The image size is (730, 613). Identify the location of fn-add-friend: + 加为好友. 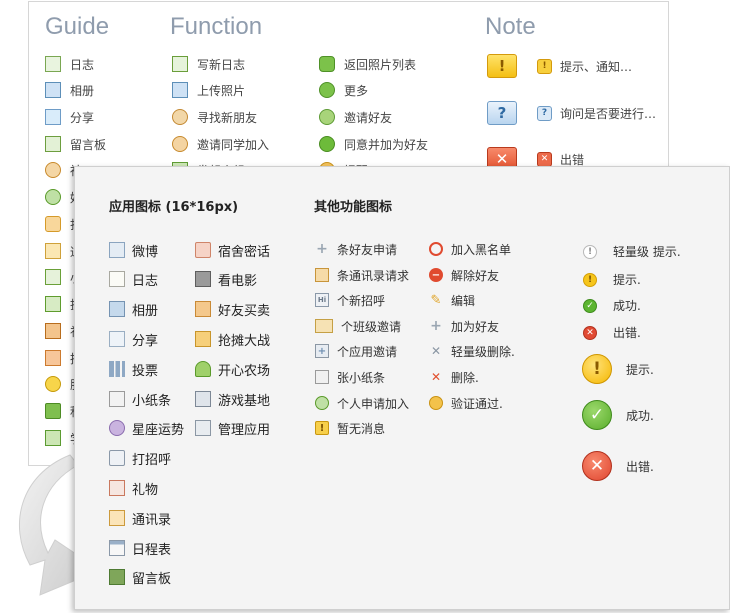
(464, 326).